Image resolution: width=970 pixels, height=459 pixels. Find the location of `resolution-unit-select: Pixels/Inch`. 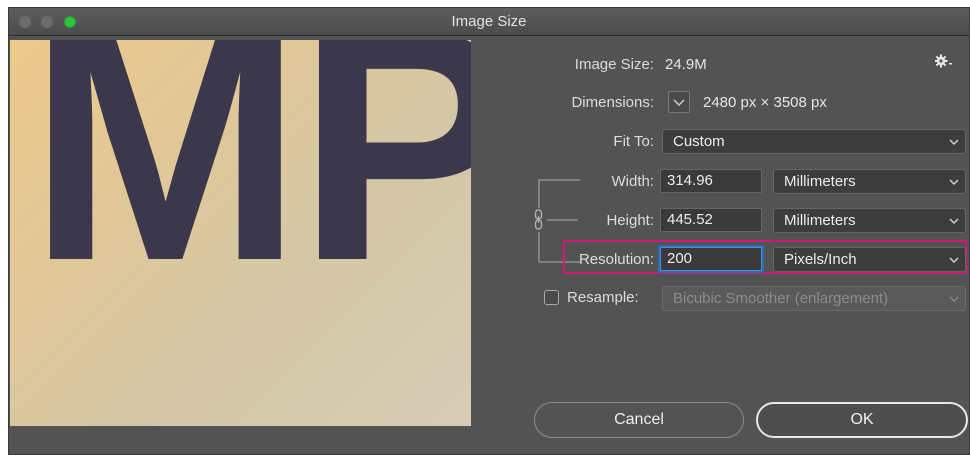

resolution-unit-select: Pixels/Inch is located at coordinates (869, 259).